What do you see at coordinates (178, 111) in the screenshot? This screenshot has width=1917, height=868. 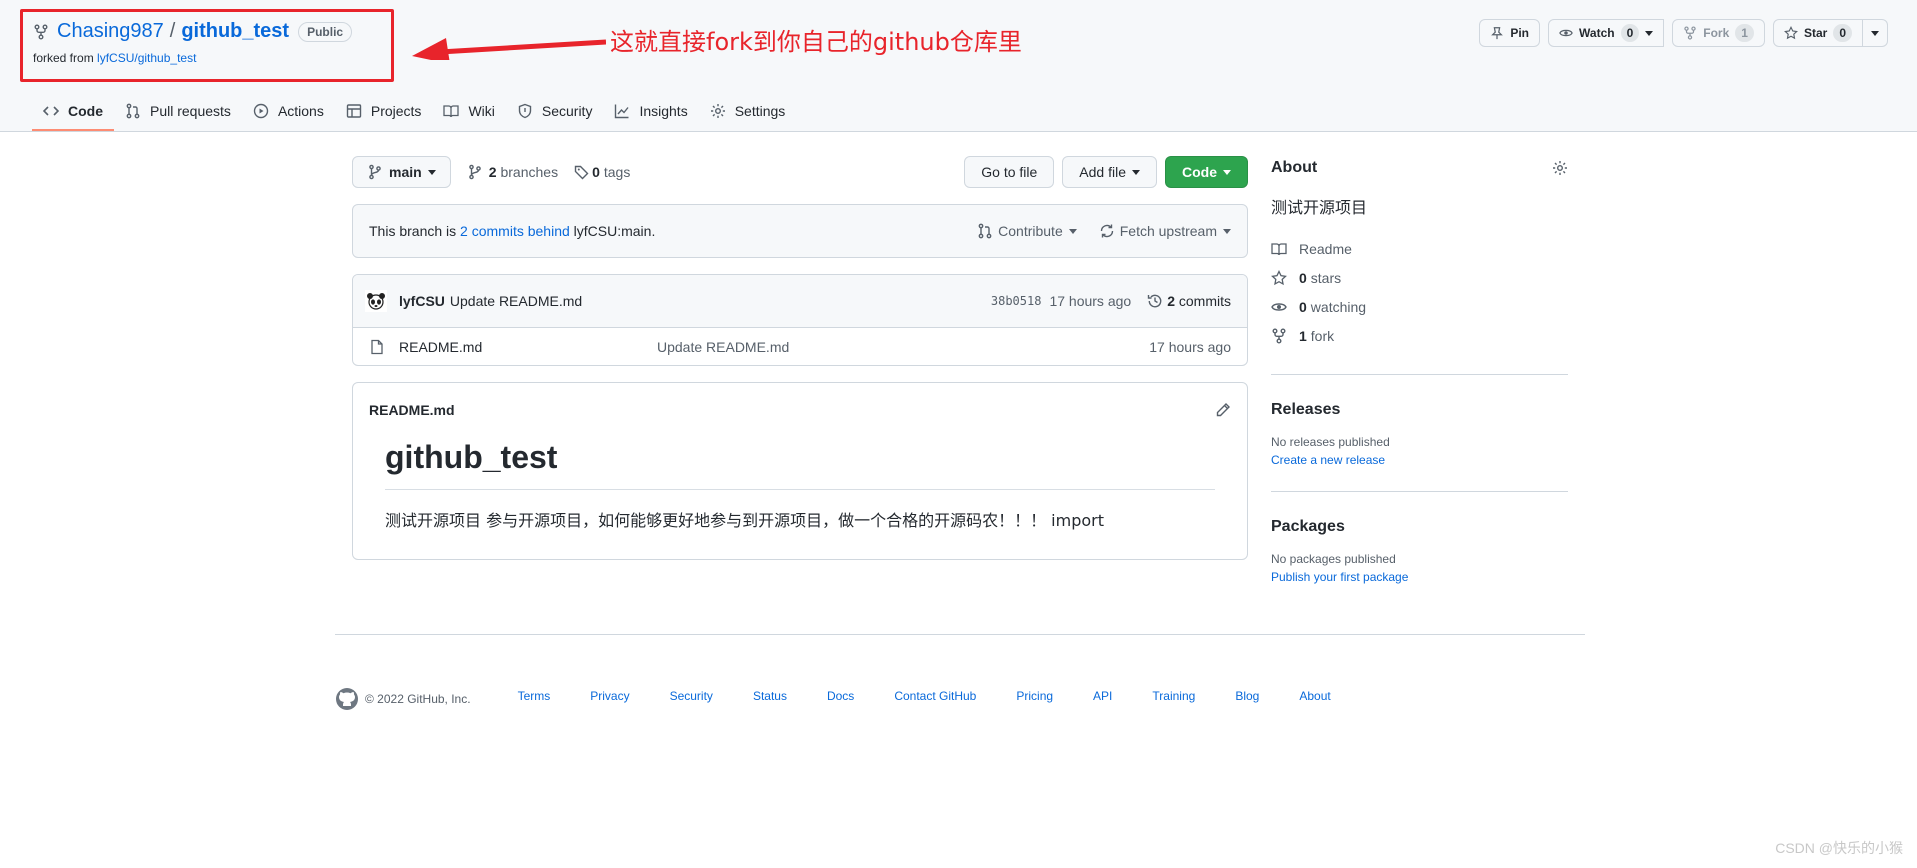 I see `tab-pull-requests: Pull requests` at bounding box center [178, 111].